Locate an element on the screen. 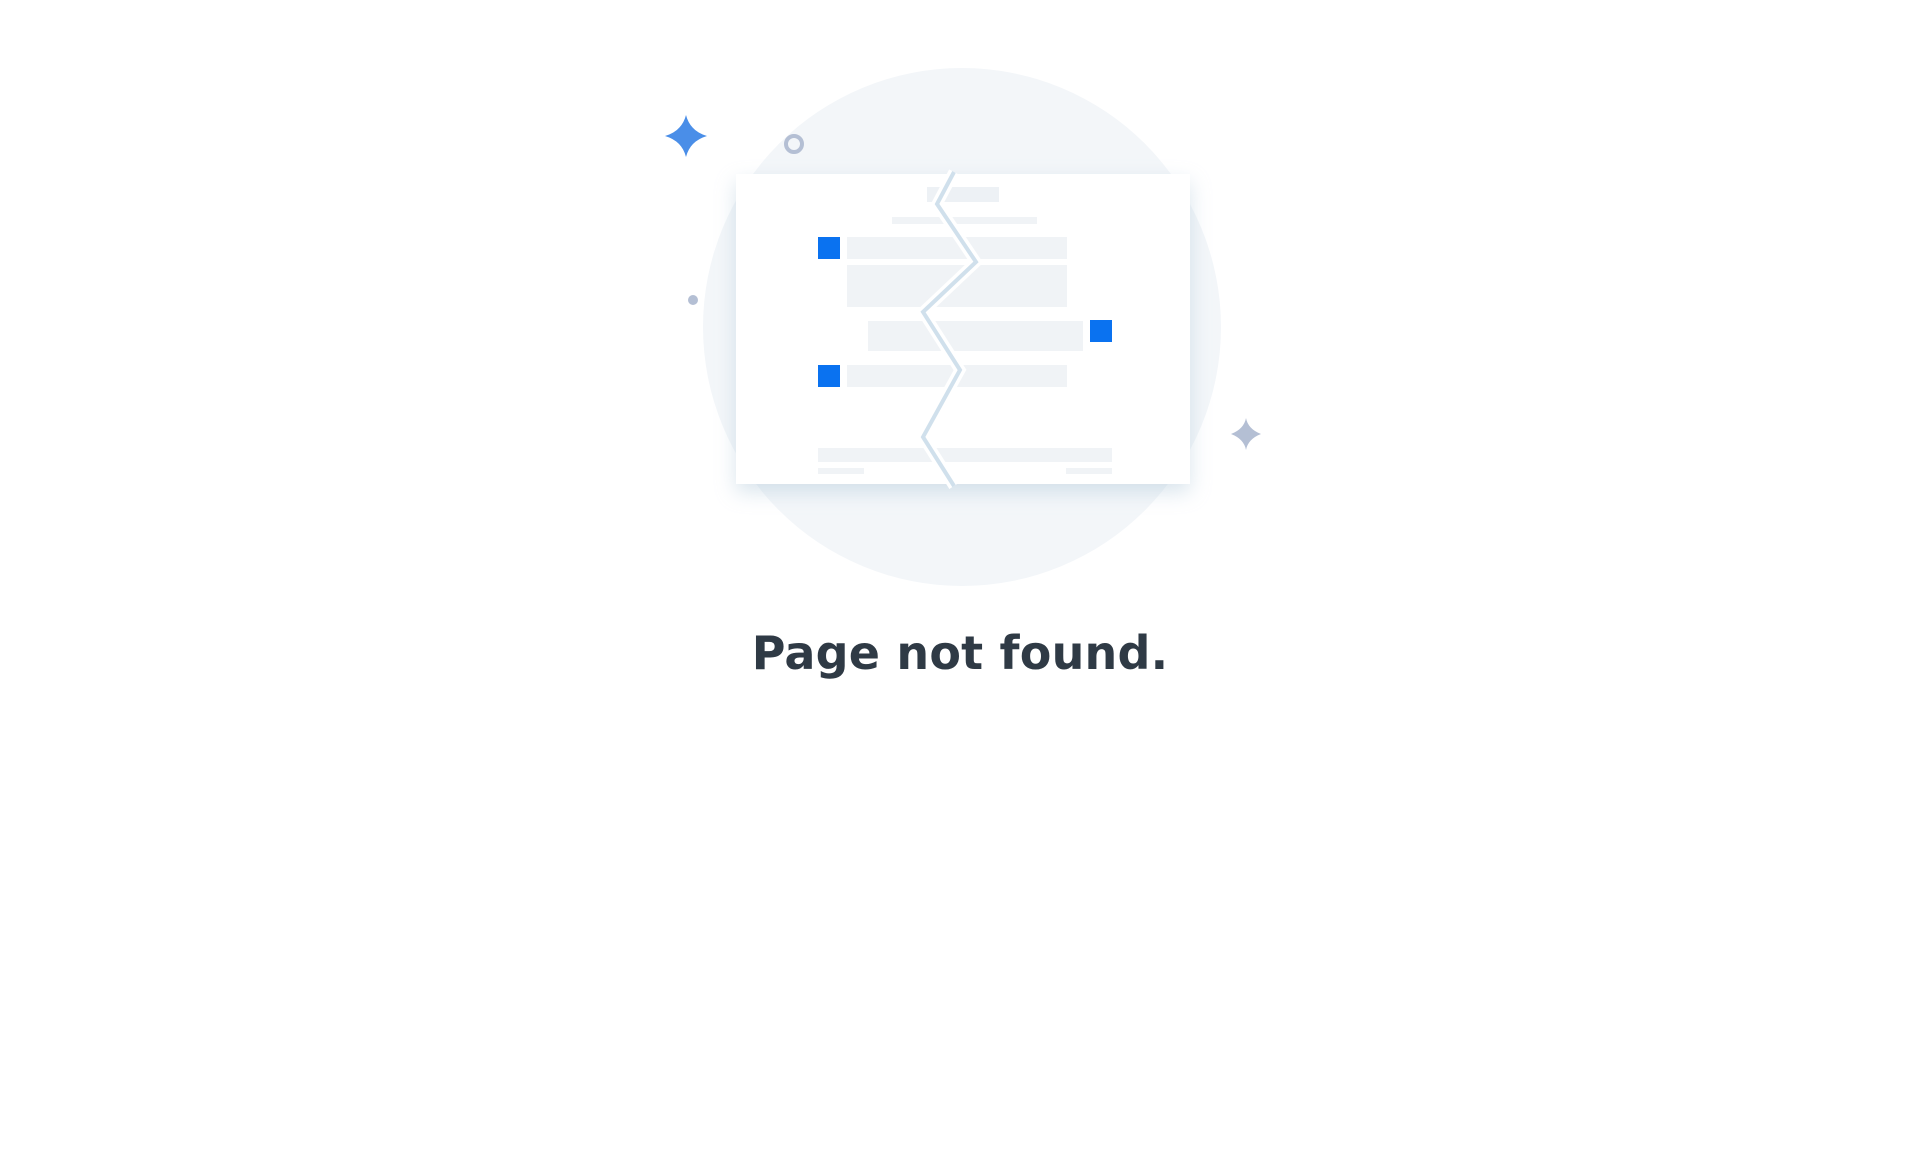 The image size is (1920, 1170). placeholder-line is located at coordinates (975, 336).